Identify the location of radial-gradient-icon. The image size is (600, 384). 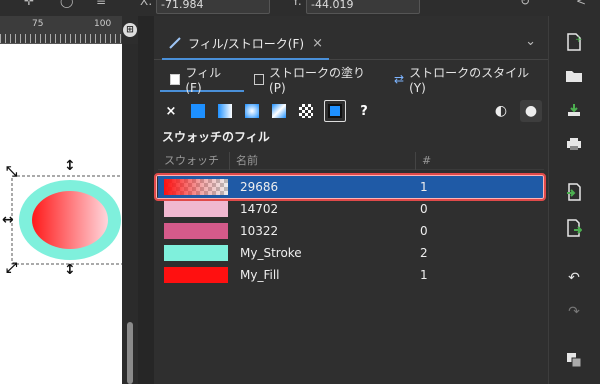
(252, 111).